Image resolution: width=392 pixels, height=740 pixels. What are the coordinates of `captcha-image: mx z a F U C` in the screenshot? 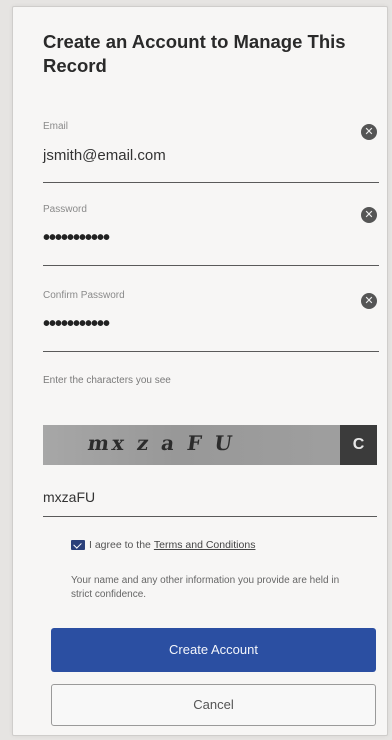 It's located at (210, 445).